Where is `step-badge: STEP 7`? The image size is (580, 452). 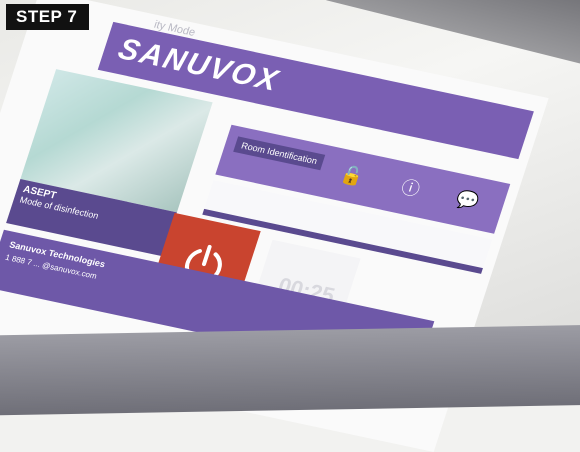
step-badge: STEP 7 is located at coordinates (48, 17).